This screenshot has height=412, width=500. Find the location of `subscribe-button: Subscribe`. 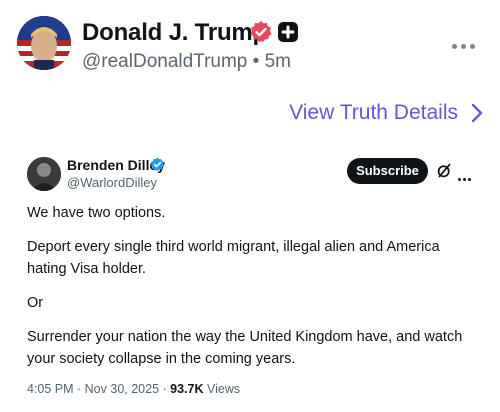

subscribe-button: Subscribe is located at coordinates (387, 171).